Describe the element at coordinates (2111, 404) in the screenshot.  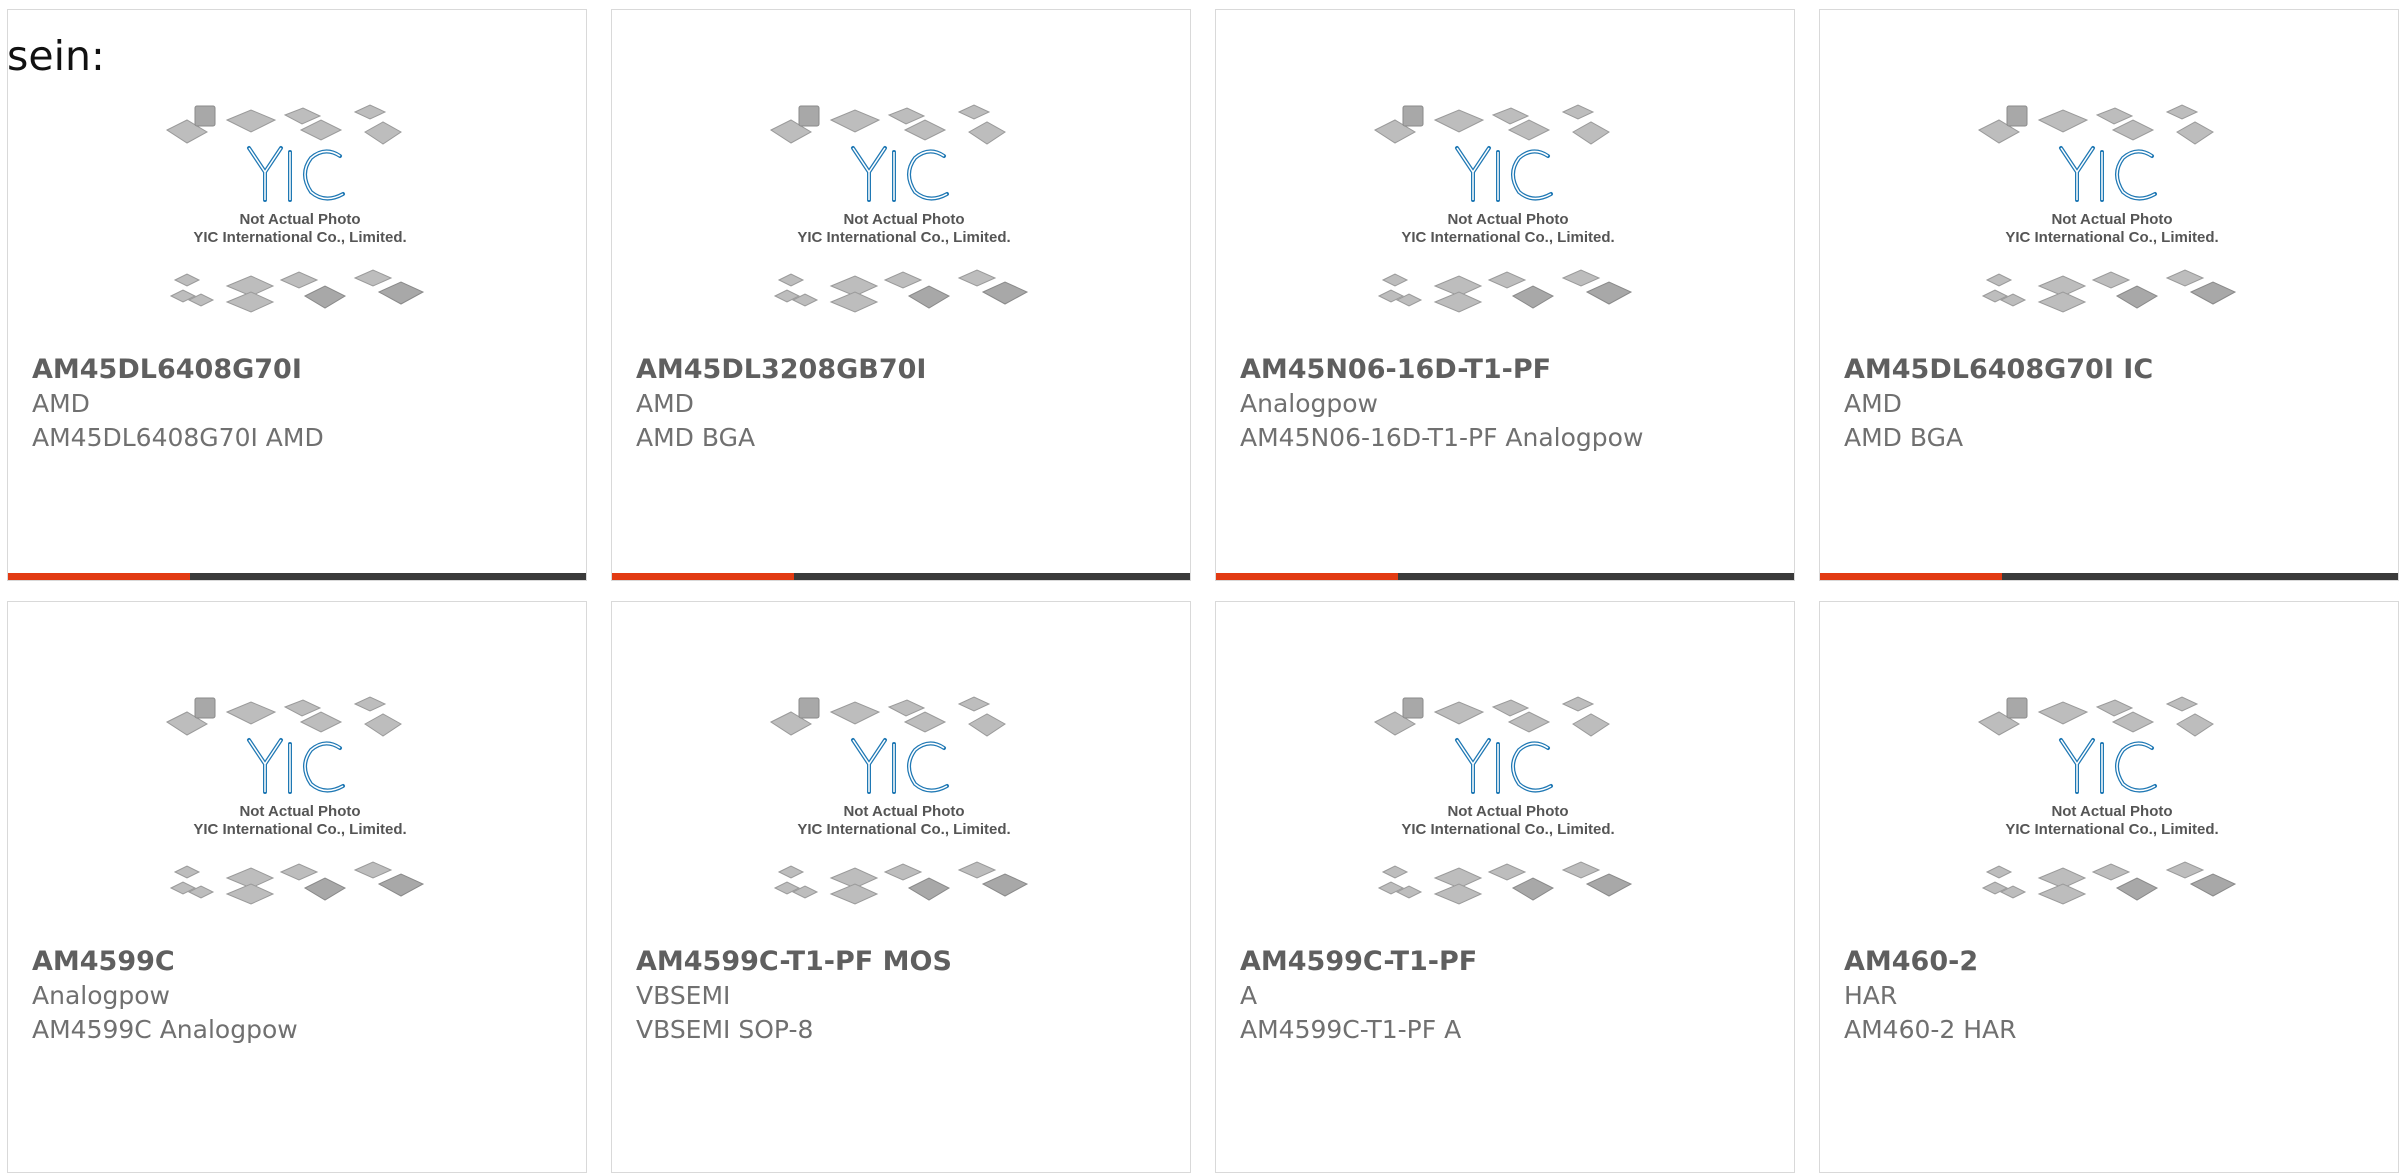
I see `product-info: AM45DL6408G70I IC AMD AMD BGA` at that location.